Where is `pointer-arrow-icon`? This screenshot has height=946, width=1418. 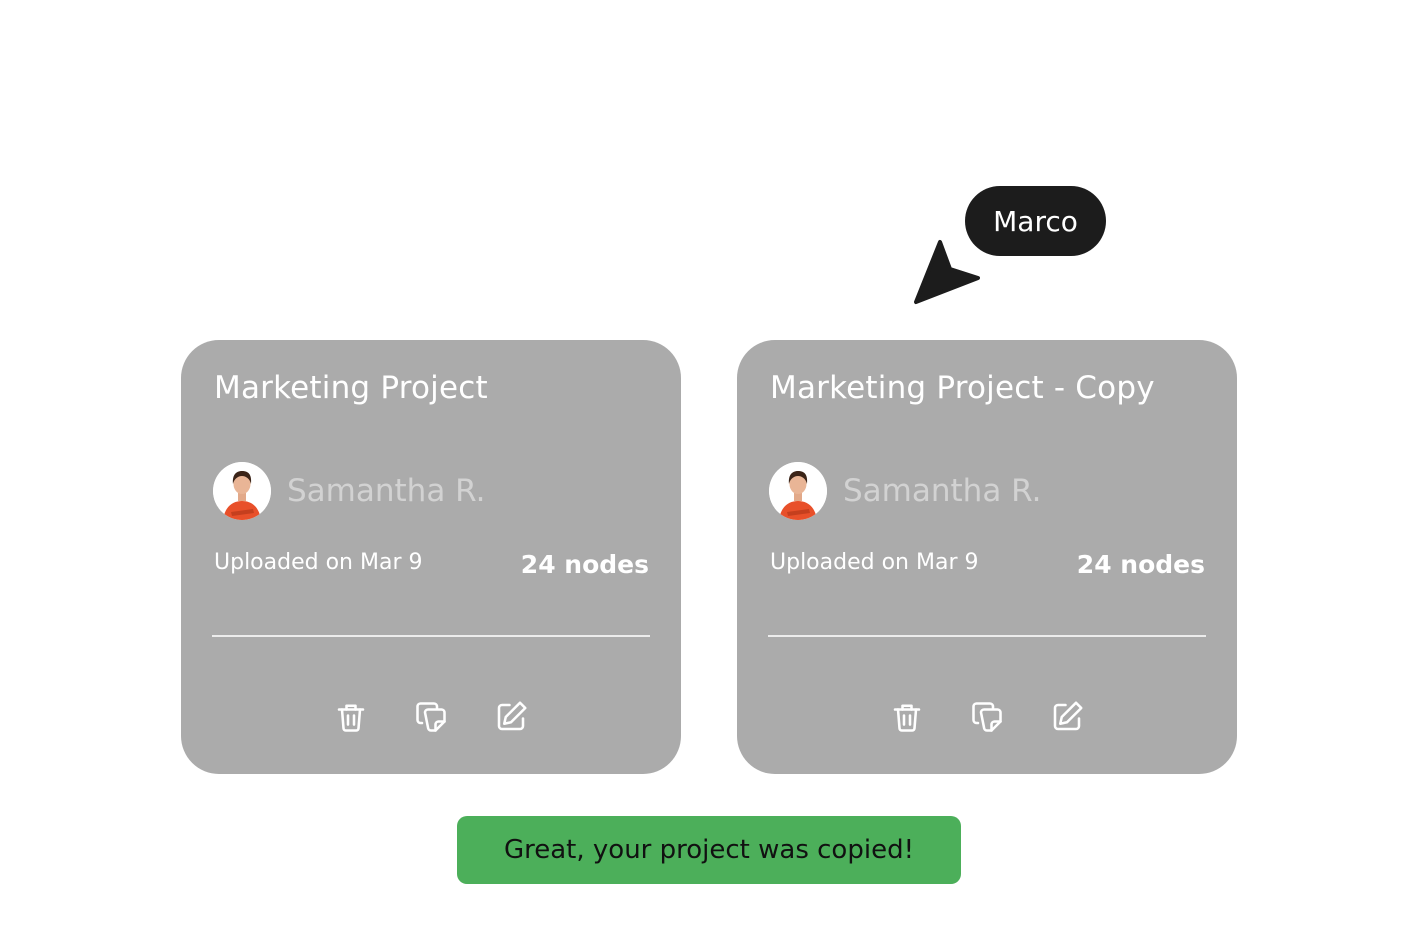
pointer-arrow-icon is located at coordinates (947, 272).